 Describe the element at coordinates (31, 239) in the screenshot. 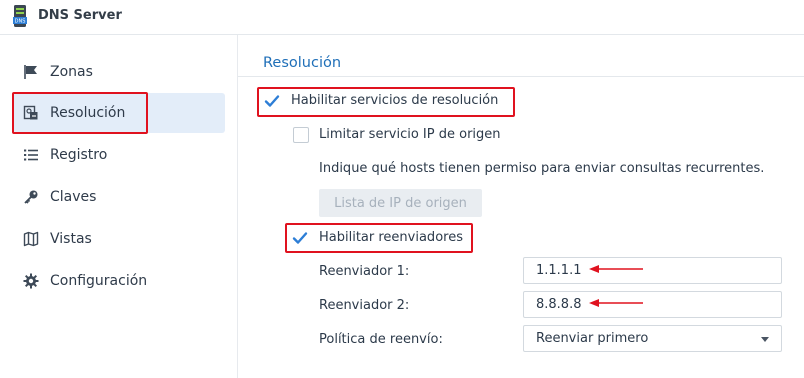

I see `map-icon` at that location.